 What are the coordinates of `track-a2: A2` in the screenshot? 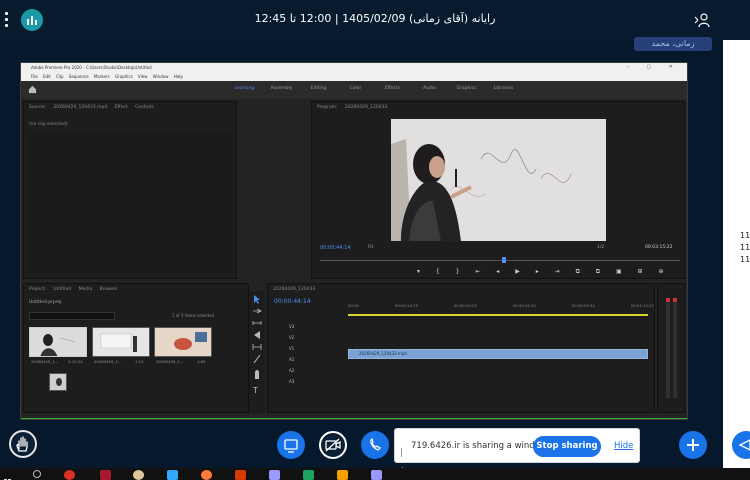 It's located at (309, 373).